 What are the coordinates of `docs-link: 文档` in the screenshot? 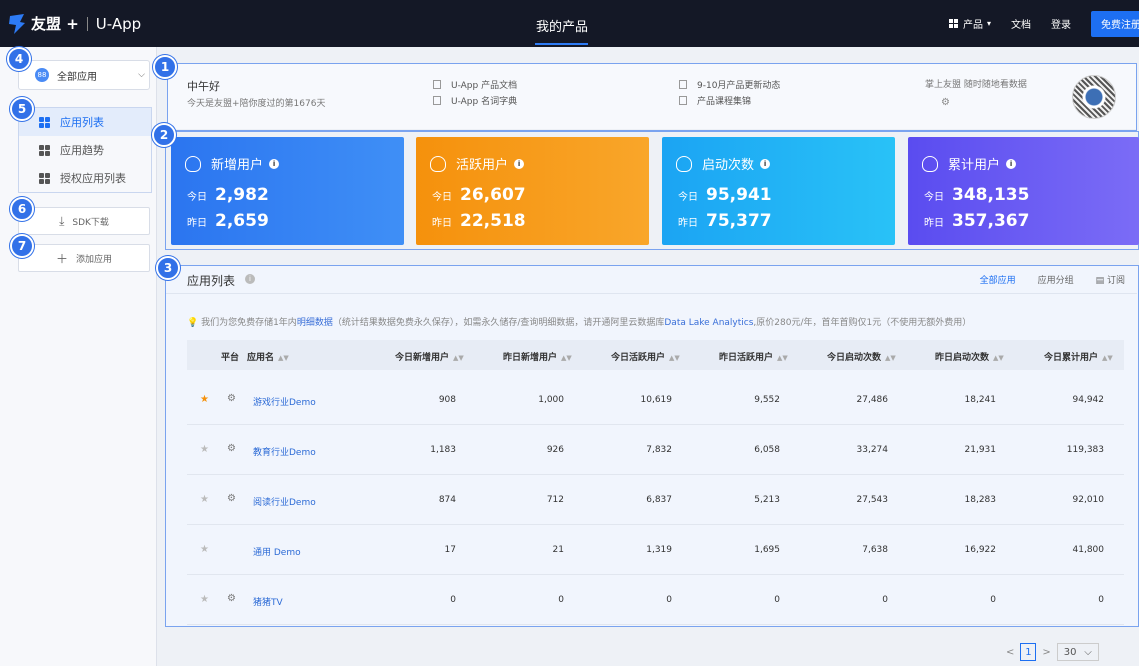 It's located at (1021, 23).